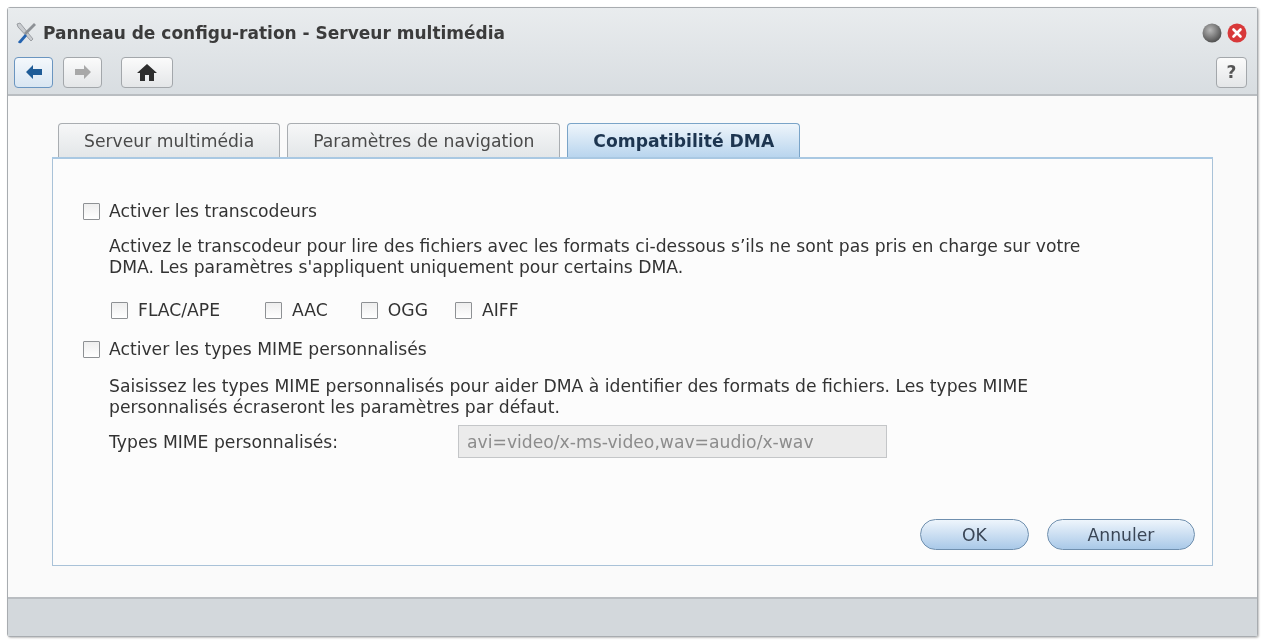 The image size is (1262, 640). I want to click on tab: Compatibilité DMA, so click(684, 140).